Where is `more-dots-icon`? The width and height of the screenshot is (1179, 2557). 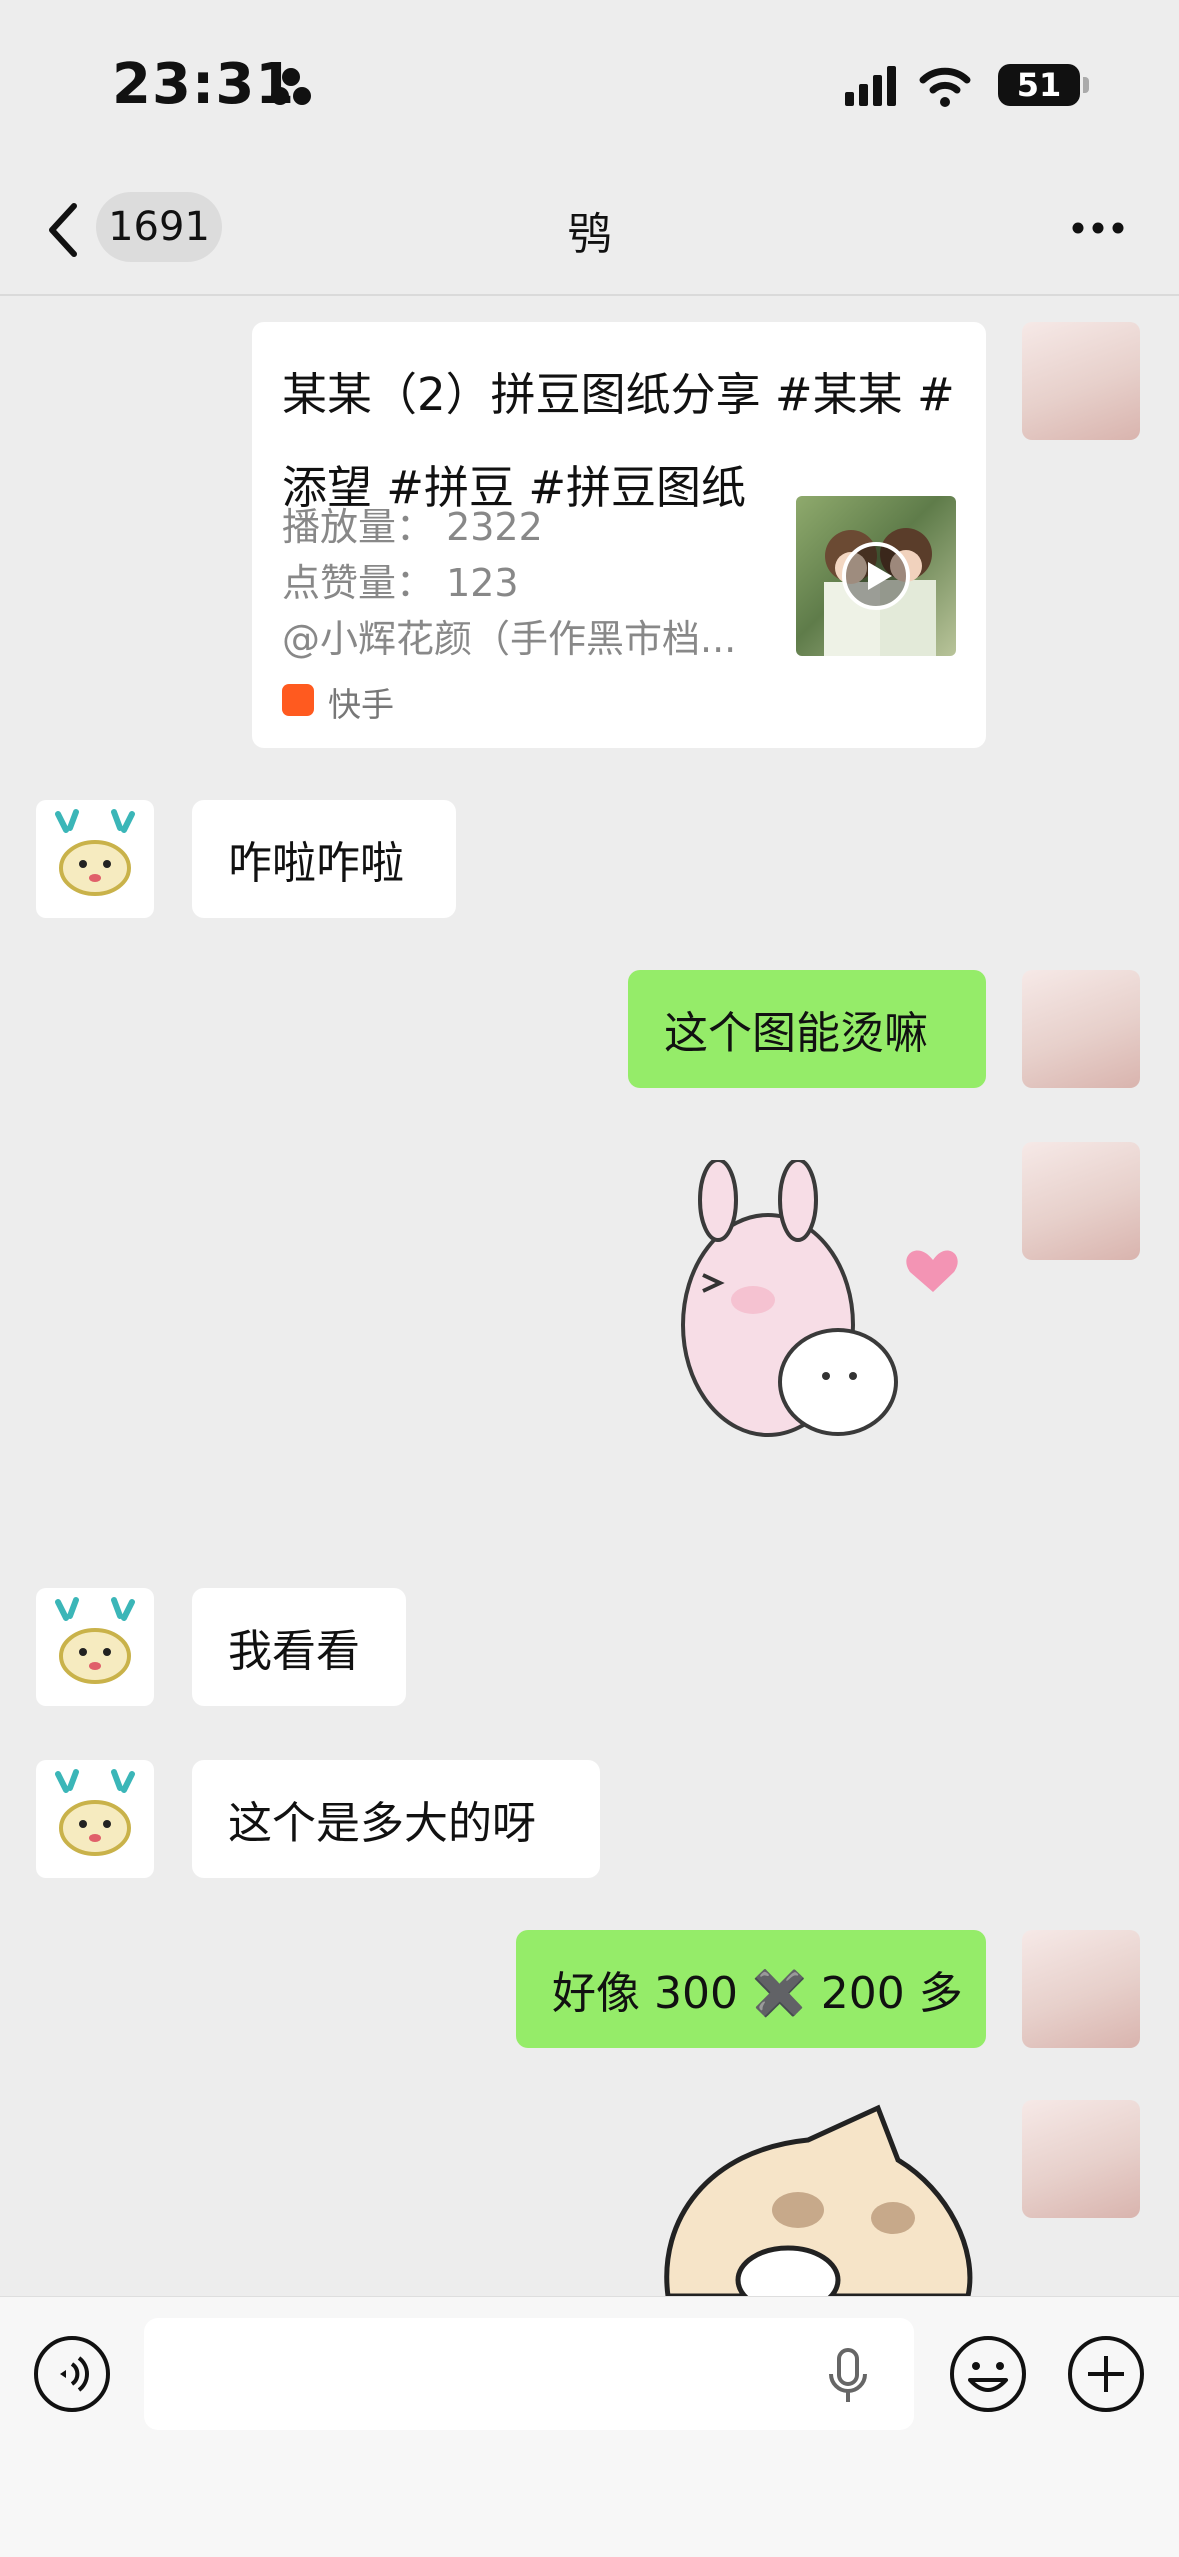 more-dots-icon is located at coordinates (1098, 228).